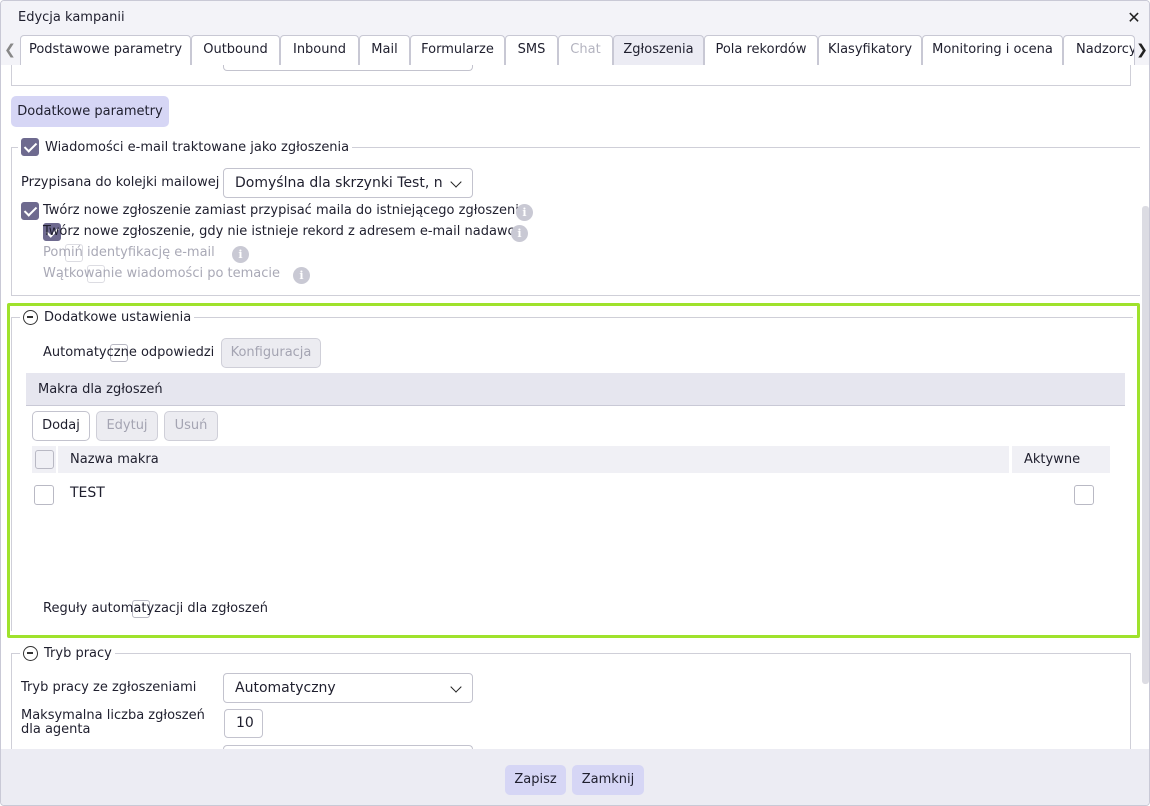  I want to click on tab-chat: Chat, so click(585, 50).